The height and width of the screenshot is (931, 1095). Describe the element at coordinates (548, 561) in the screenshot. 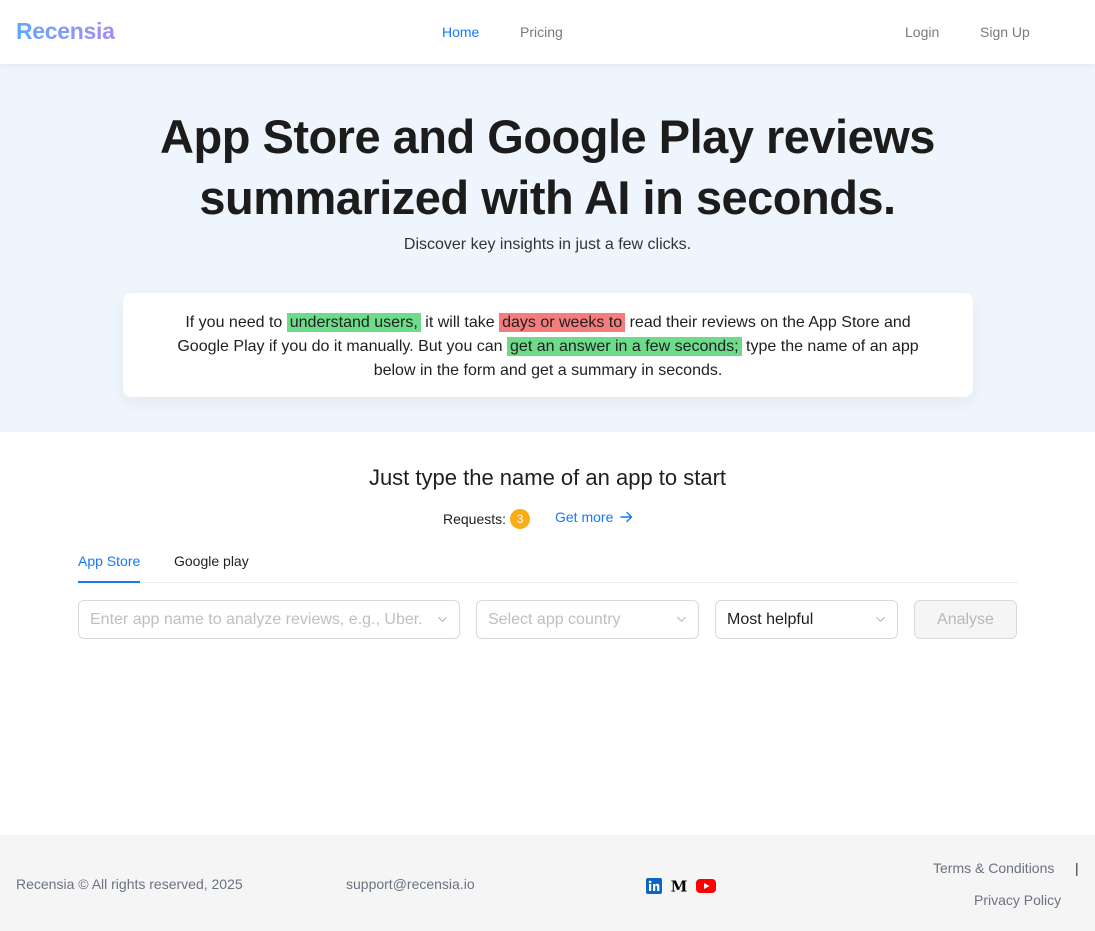

I see `store-tabs: App Store Google play` at that location.